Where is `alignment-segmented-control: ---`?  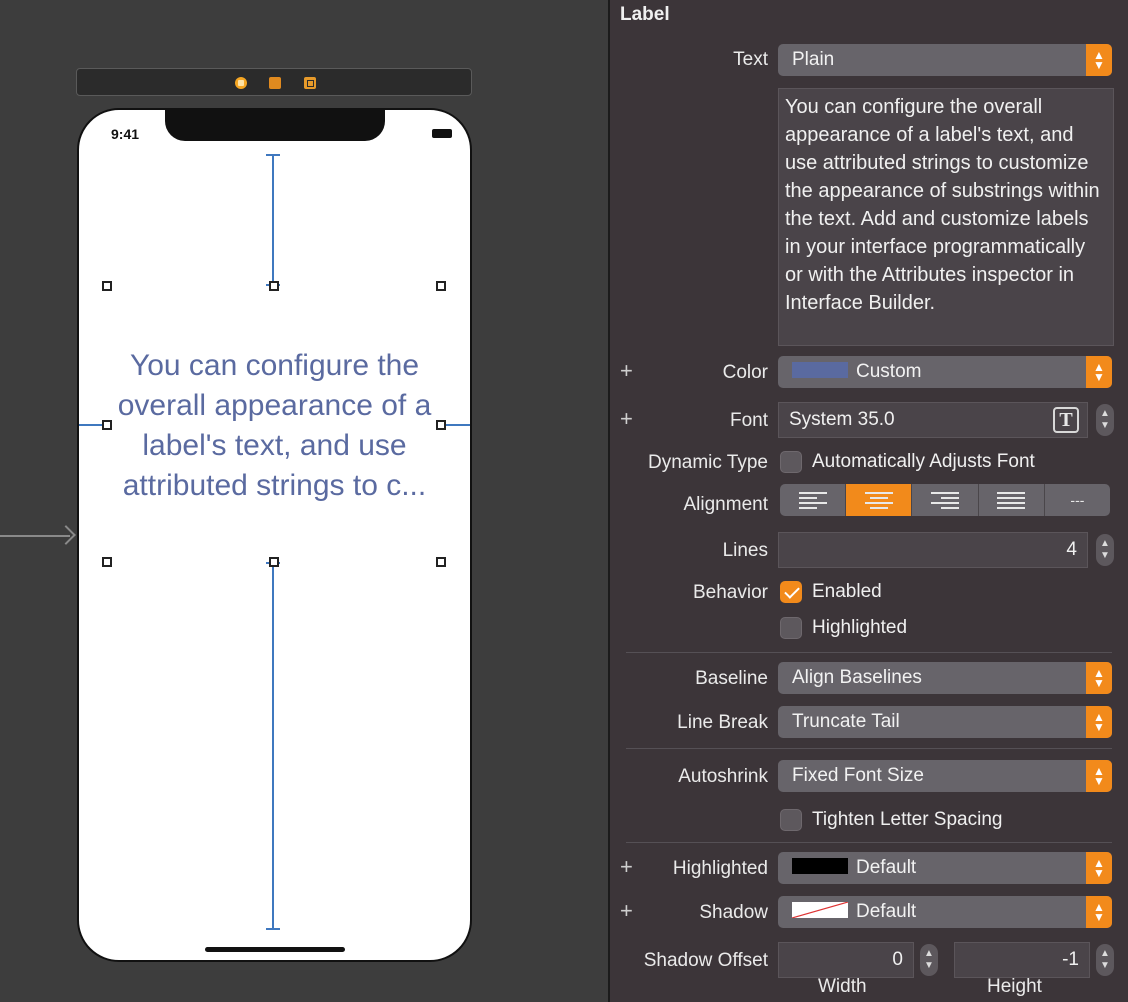
alignment-segmented-control: --- is located at coordinates (945, 500).